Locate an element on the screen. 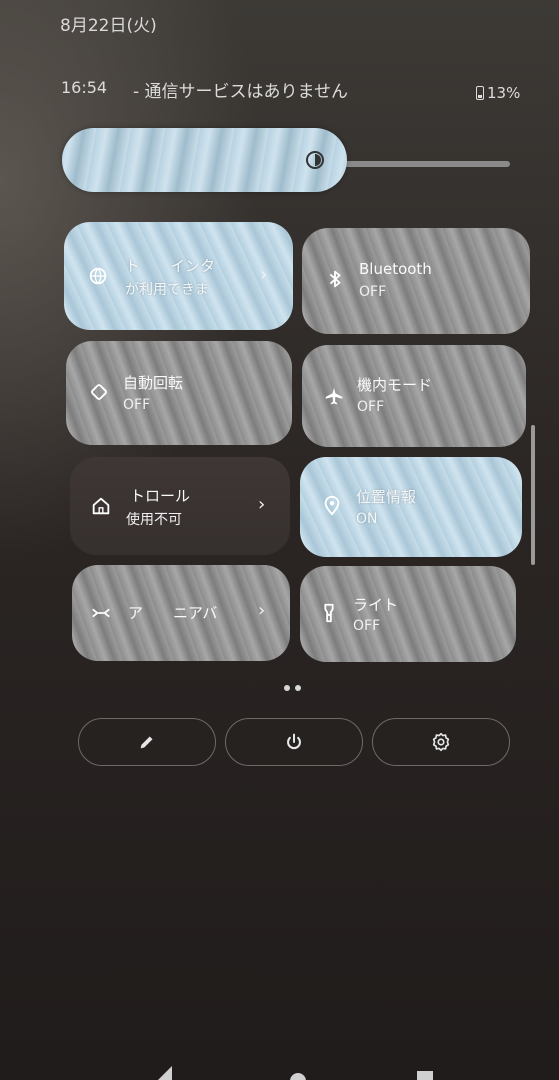  battery-percent: 13% is located at coordinates (504, 93).